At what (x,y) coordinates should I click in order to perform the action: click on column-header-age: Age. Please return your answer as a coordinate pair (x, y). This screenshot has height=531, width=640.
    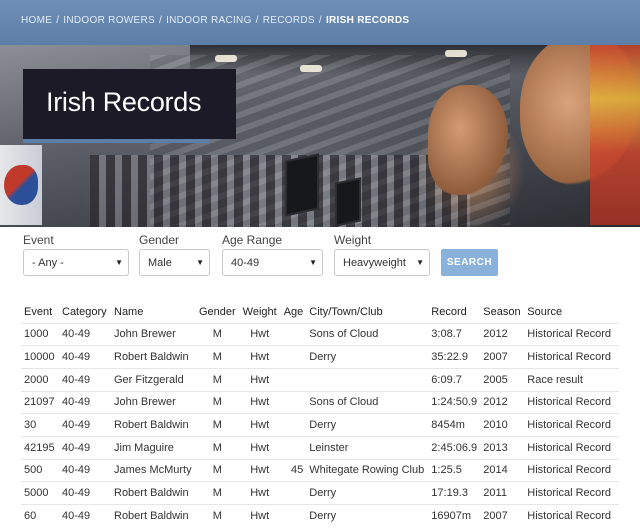
    Looking at the image, I should click on (293, 311).